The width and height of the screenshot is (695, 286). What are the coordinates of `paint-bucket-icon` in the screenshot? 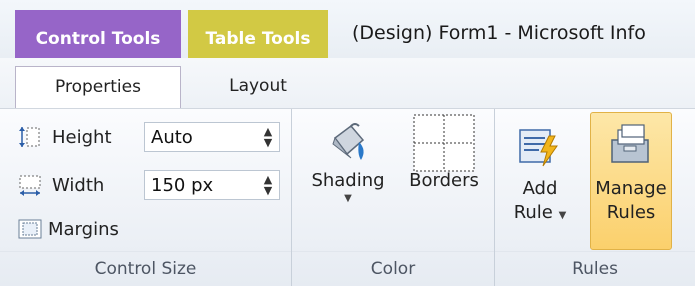 It's located at (348, 143).